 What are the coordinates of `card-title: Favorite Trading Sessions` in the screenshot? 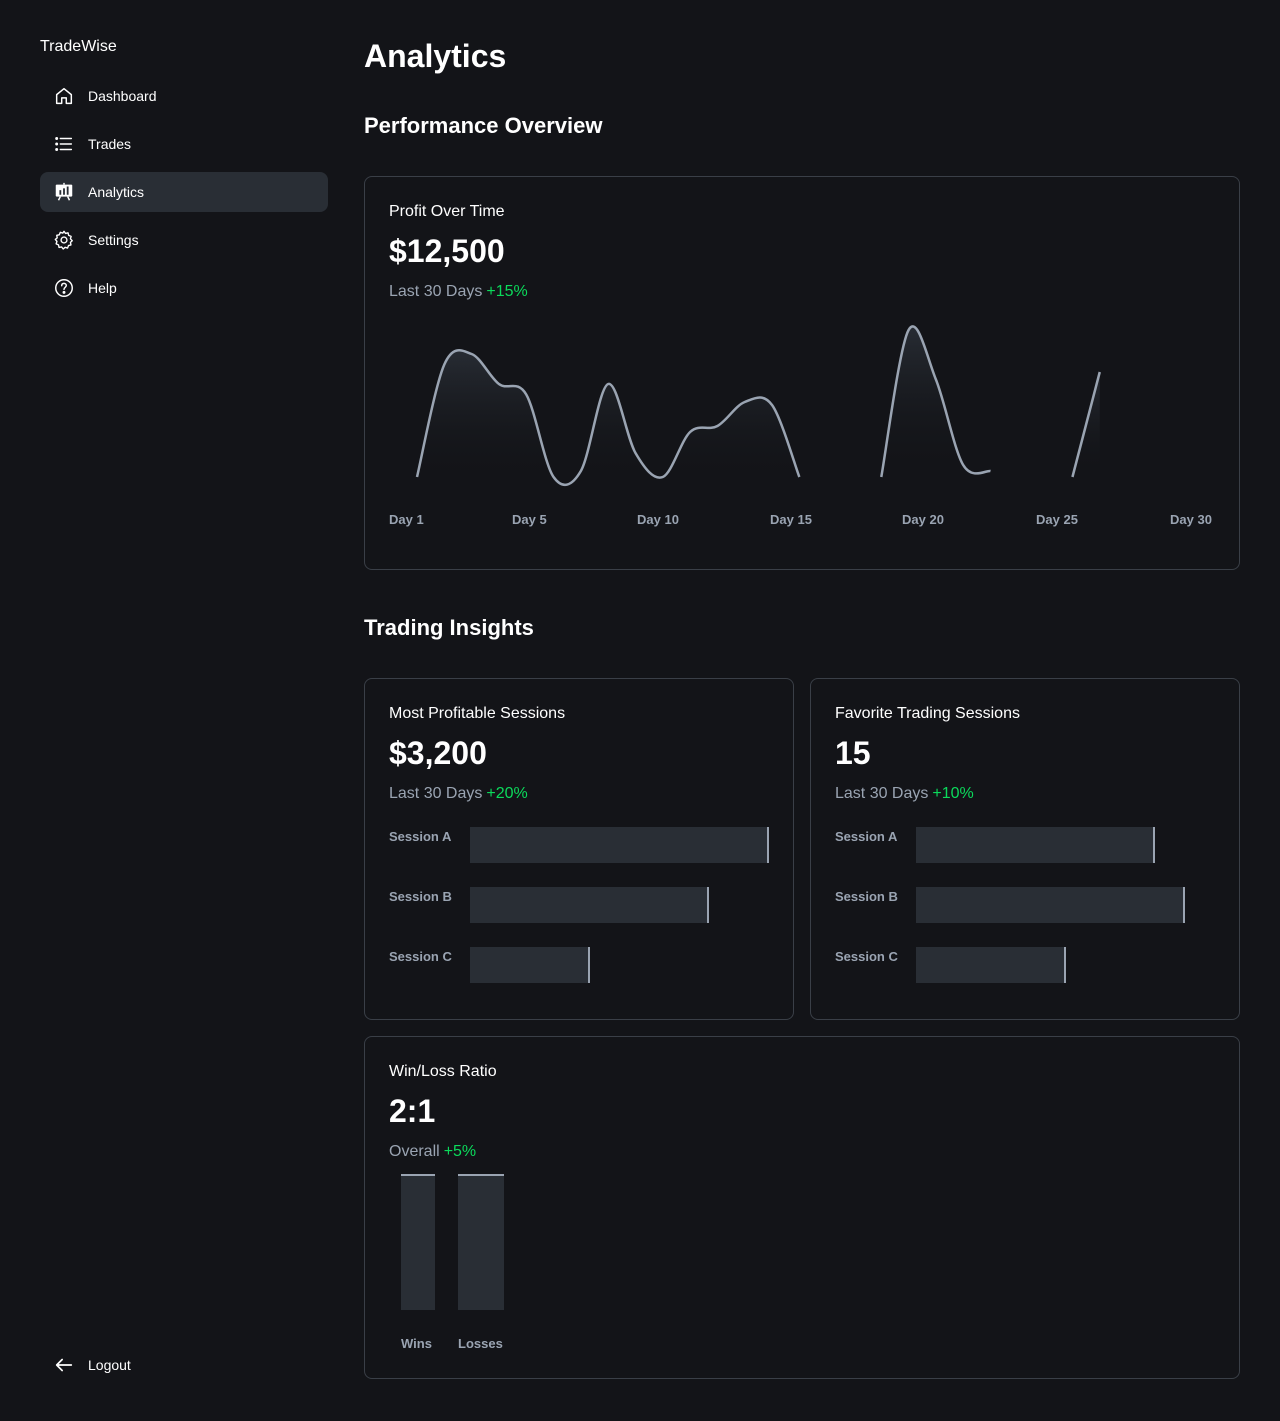 It's located at (927, 713).